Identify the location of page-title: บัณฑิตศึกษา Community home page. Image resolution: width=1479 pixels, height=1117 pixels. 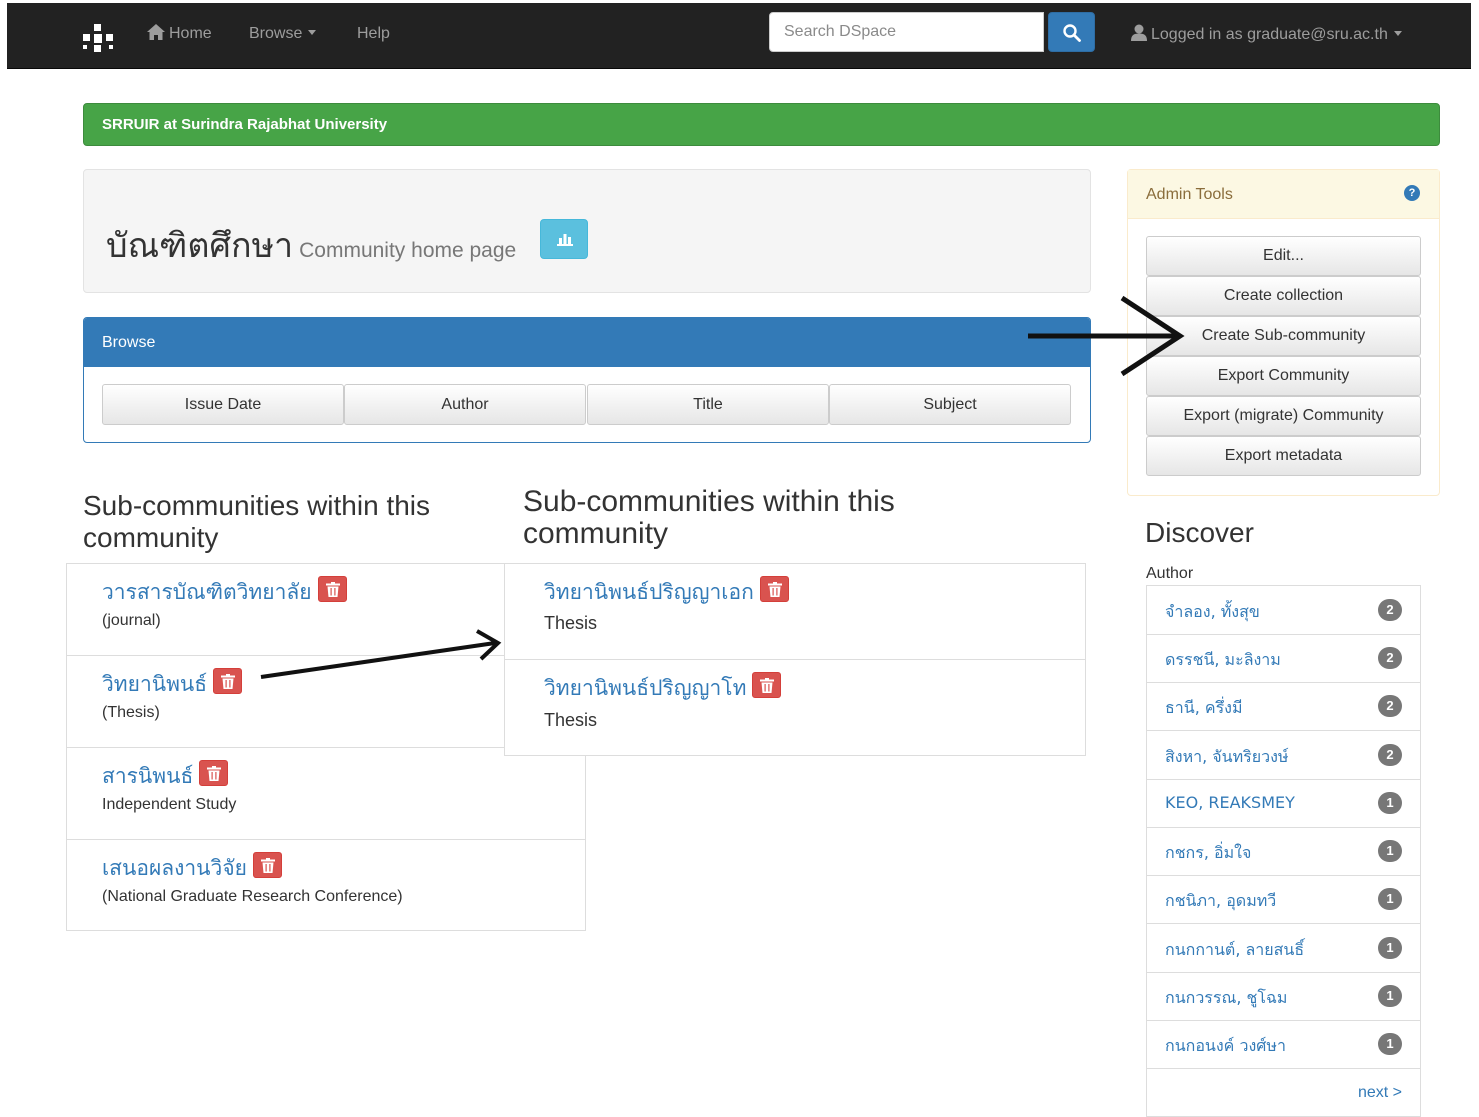
(311, 245).